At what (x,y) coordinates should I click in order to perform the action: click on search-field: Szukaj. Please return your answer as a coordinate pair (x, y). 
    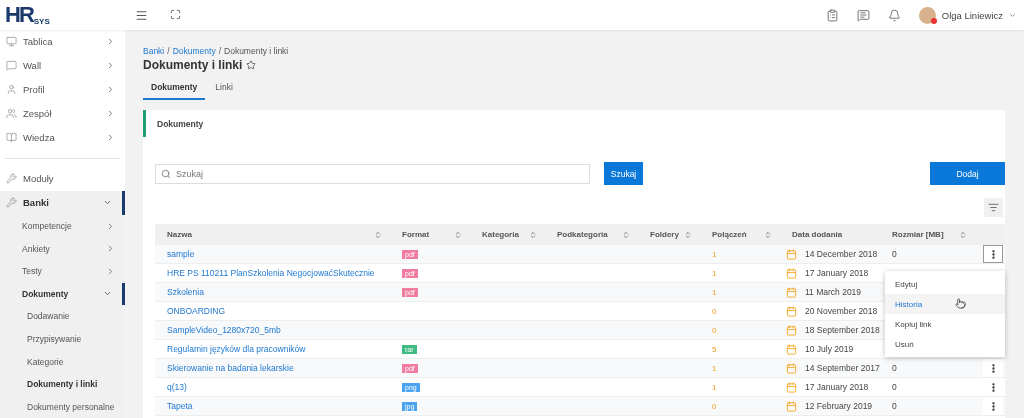
    Looking at the image, I should click on (372, 173).